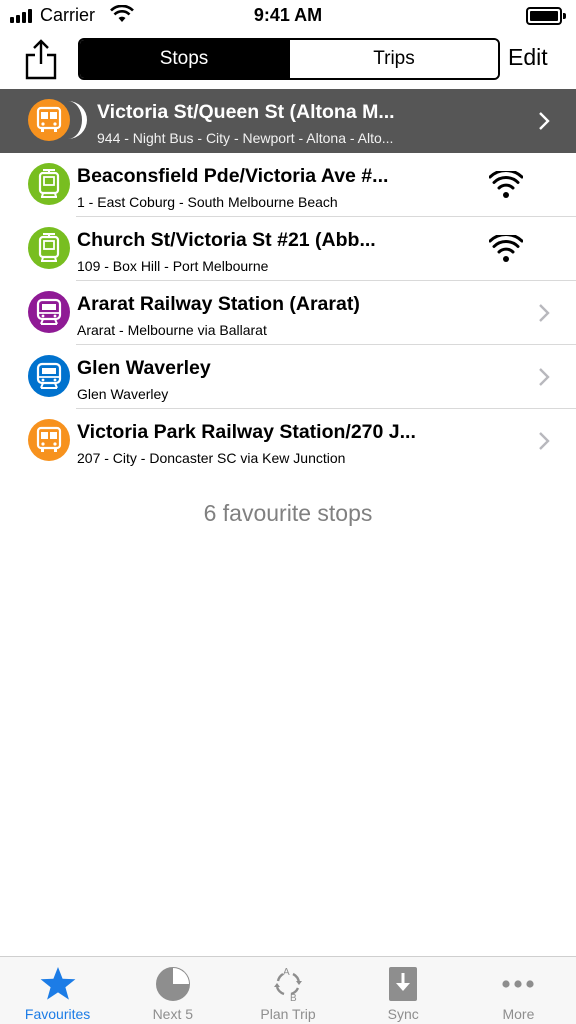 This screenshot has width=576, height=1024. I want to click on stop-routes: 1 - East Coburg - South Melbourne Beach, so click(207, 202).